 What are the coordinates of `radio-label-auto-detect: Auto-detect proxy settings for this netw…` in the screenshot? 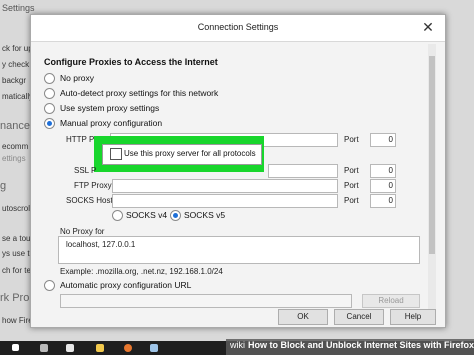 It's located at (139, 93).